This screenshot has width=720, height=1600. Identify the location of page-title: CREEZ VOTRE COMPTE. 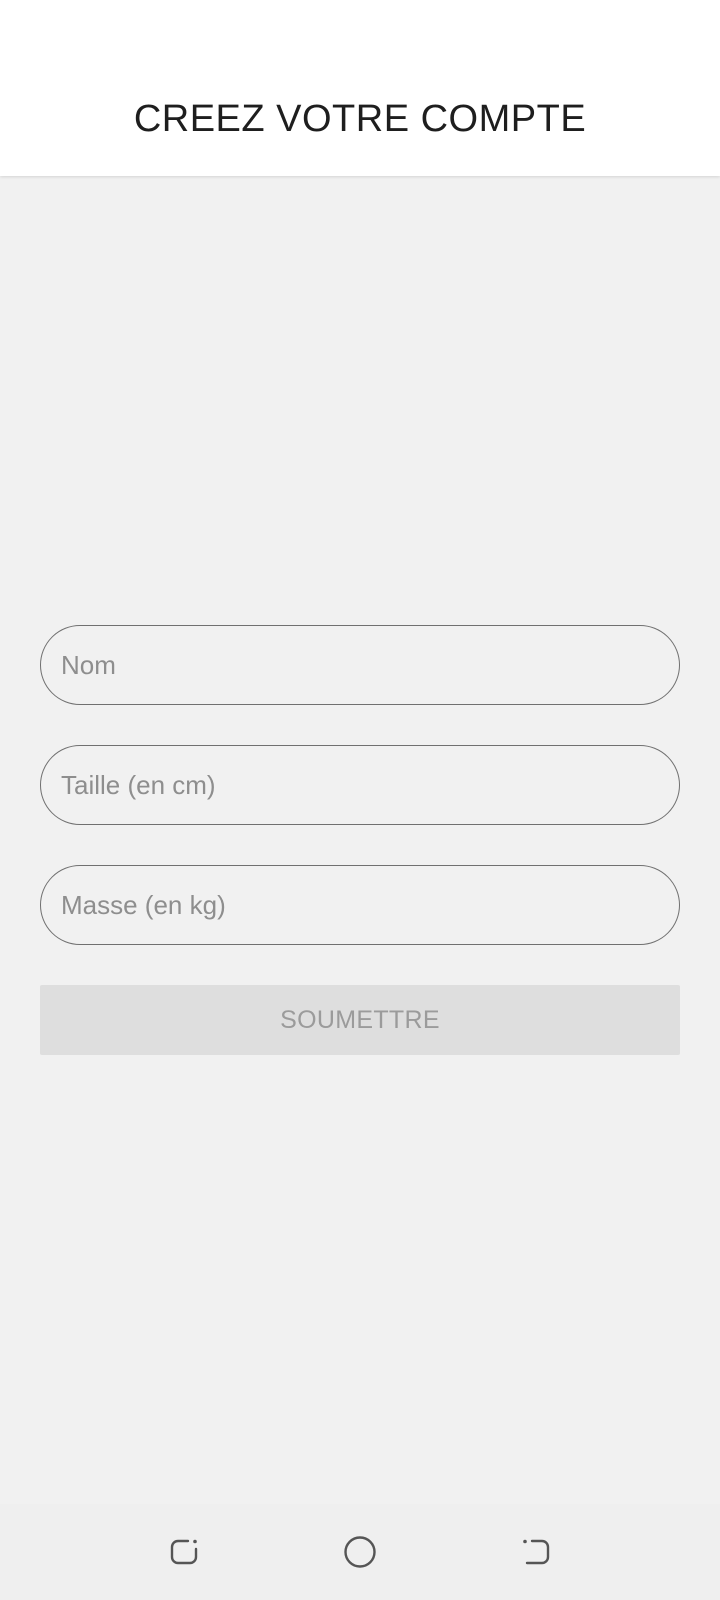
(360, 119).